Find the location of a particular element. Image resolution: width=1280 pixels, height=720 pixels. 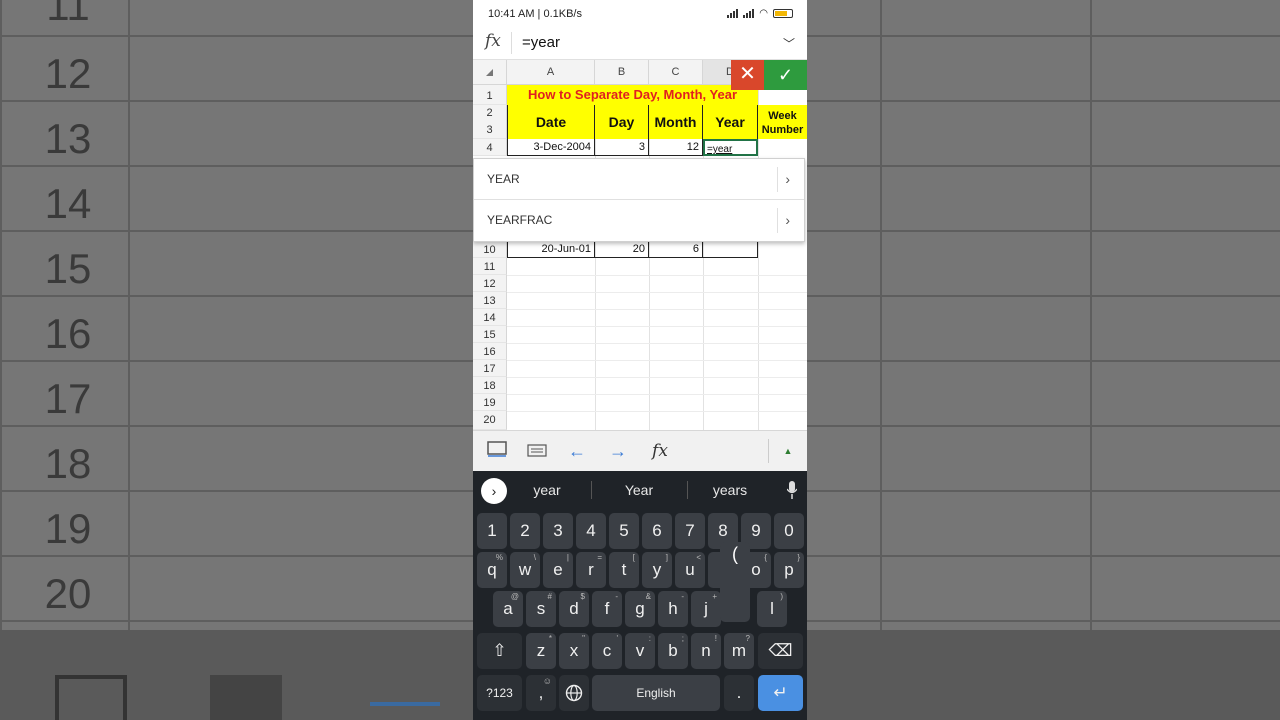

bg-row-number: 17 is located at coordinates (68, 398).